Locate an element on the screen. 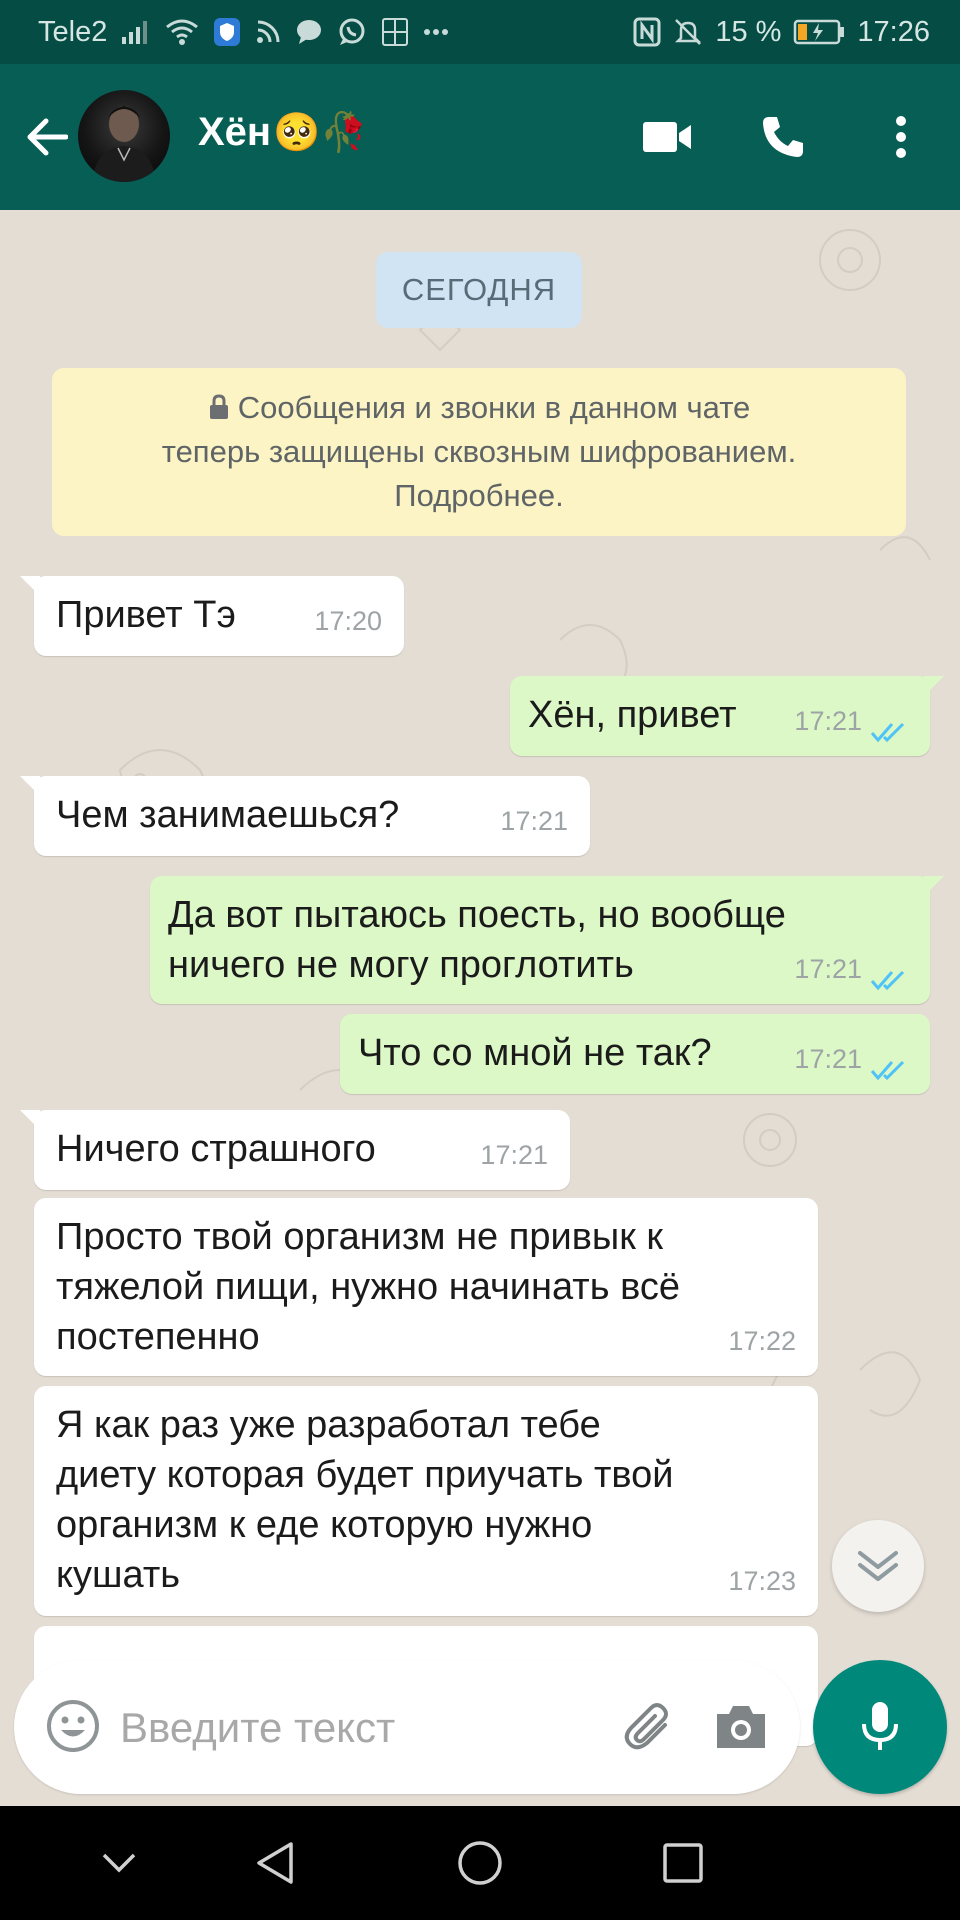  smiley-face-icon is located at coordinates (73, 1726).